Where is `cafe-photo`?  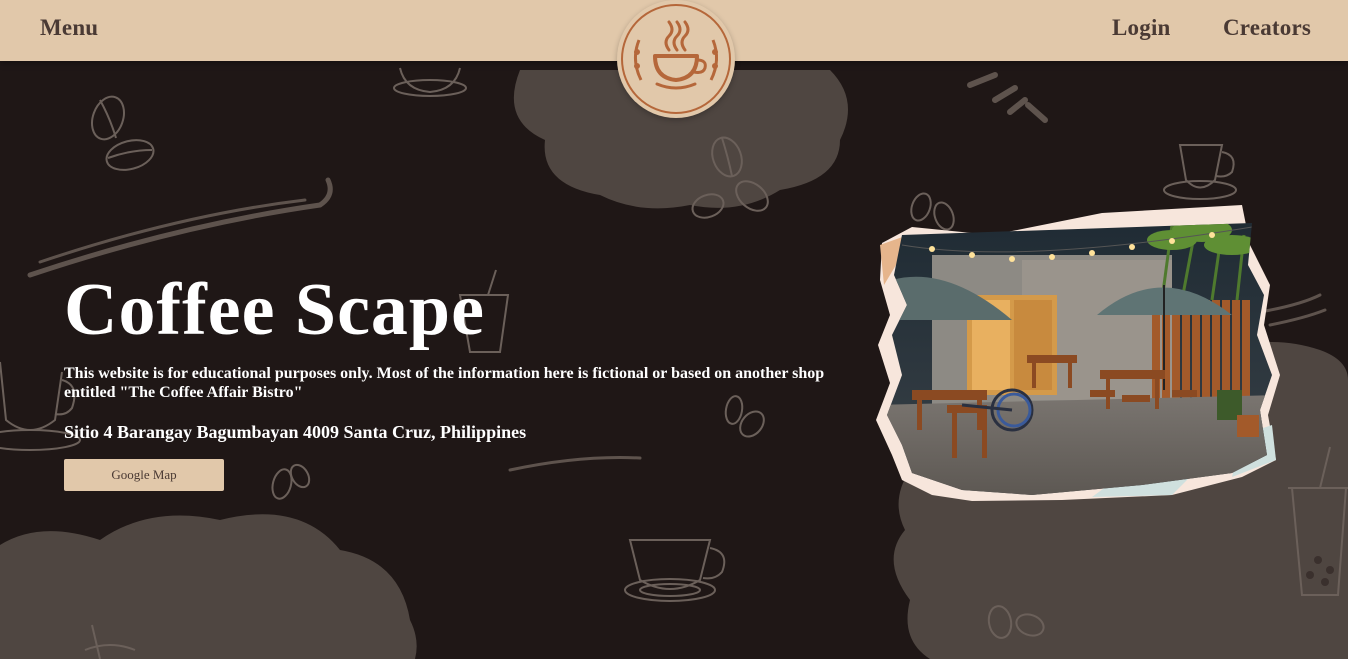 cafe-photo is located at coordinates (1077, 355).